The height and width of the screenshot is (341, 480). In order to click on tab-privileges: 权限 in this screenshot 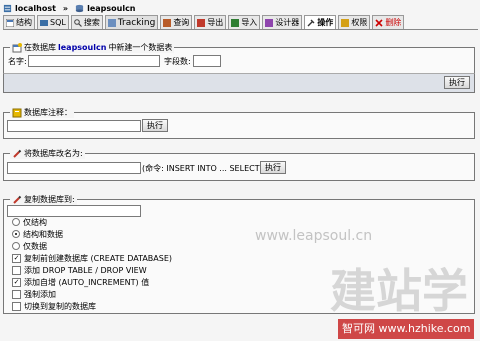, I will do `click(354, 22)`.